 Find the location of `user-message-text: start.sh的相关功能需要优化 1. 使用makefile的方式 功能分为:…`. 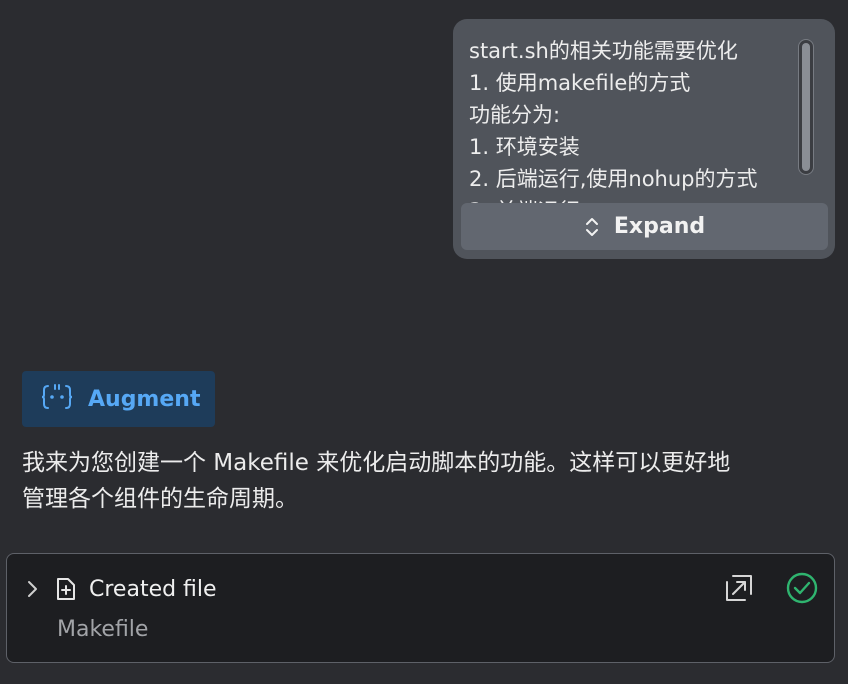

user-message-text: start.sh的相关功能需要优化 1. 使用makefile的方式 功能分为:… is located at coordinates (634, 123).